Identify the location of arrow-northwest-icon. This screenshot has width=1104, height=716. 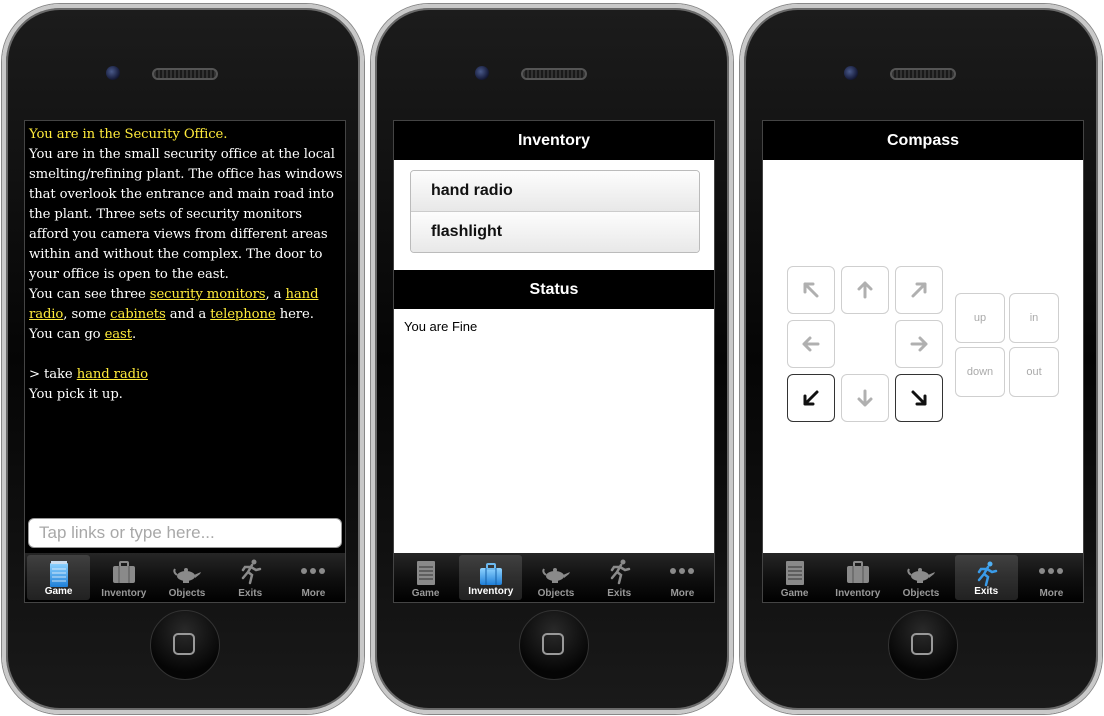
(811, 290).